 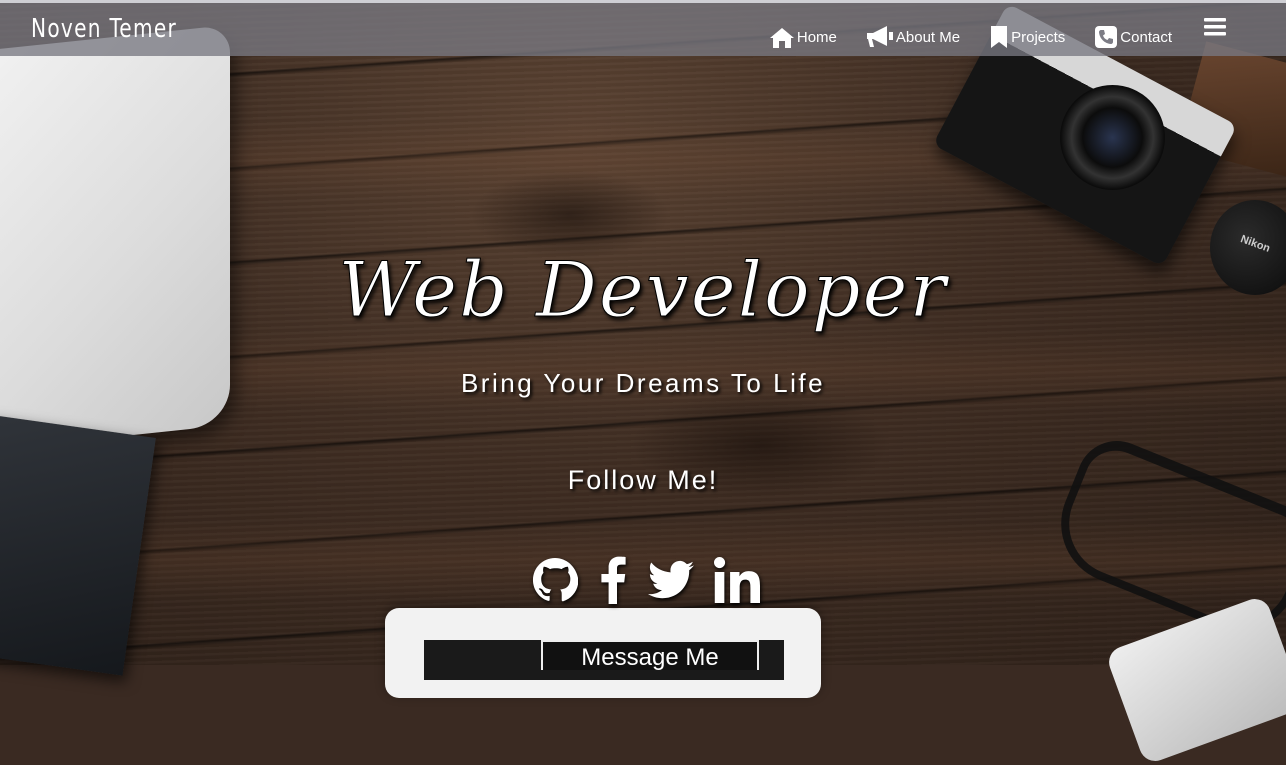 I want to click on nav-item-projects: Projects, so click(x=1027, y=30).